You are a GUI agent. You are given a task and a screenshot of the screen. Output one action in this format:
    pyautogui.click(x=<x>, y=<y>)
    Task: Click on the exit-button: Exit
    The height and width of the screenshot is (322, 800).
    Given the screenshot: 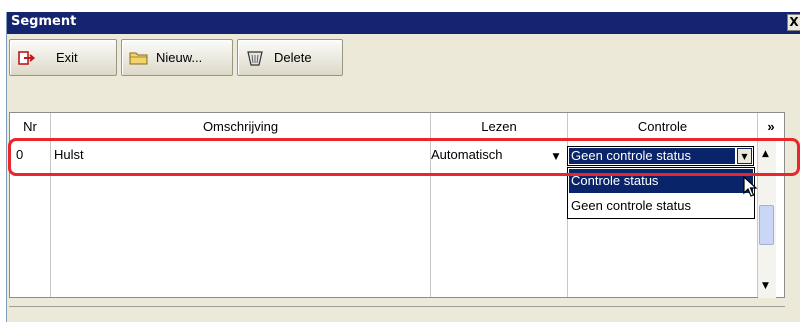 What is the action you would take?
    pyautogui.click(x=63, y=57)
    